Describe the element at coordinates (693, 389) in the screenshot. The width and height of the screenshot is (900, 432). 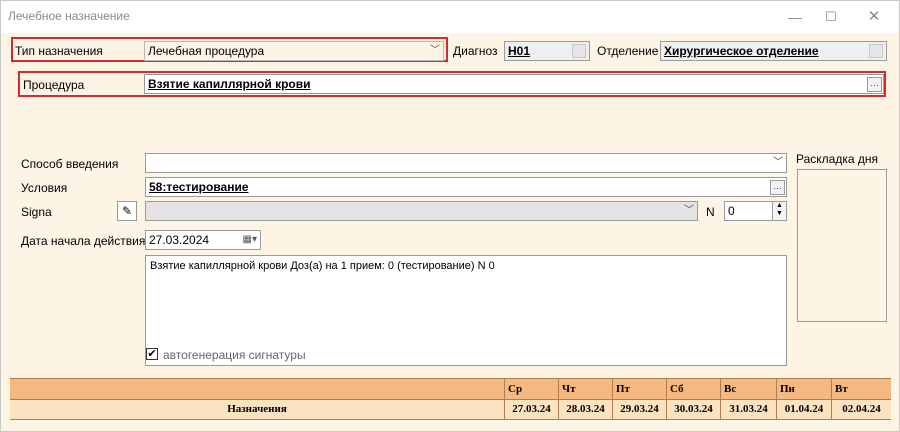
I see `grid-day-header: Сб` at that location.